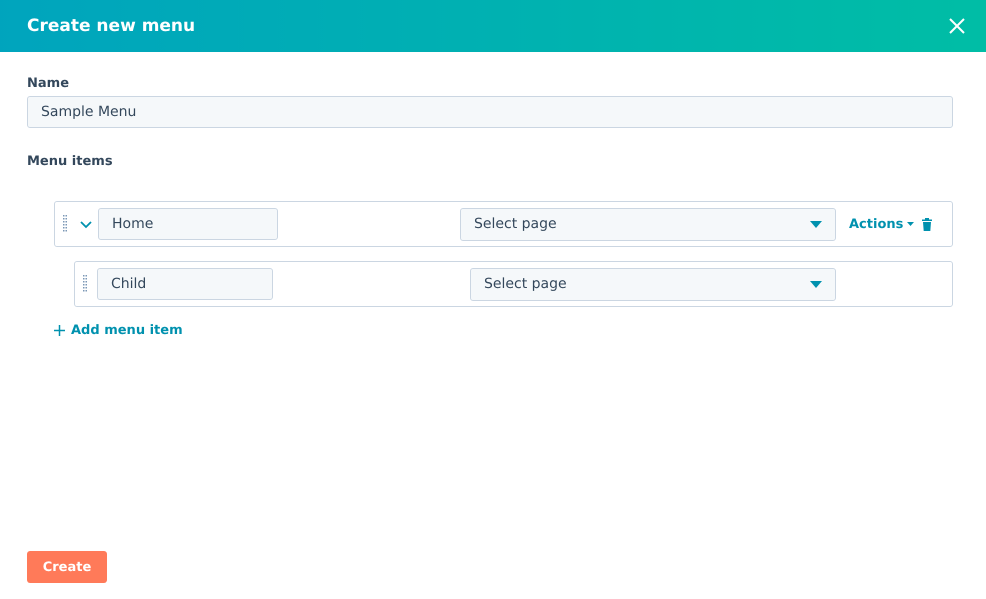 The width and height of the screenshot is (986, 599). I want to click on name-field: Sample Menu, so click(490, 112).